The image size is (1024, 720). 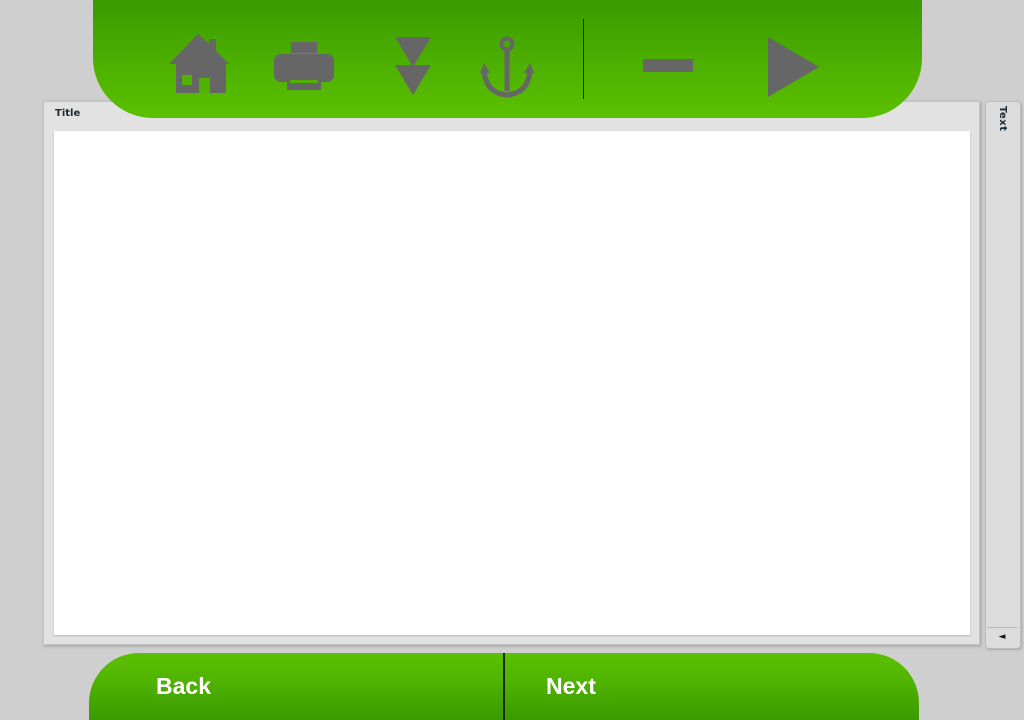 I want to click on left-arrow-icon: ◄, so click(x=1002, y=637).